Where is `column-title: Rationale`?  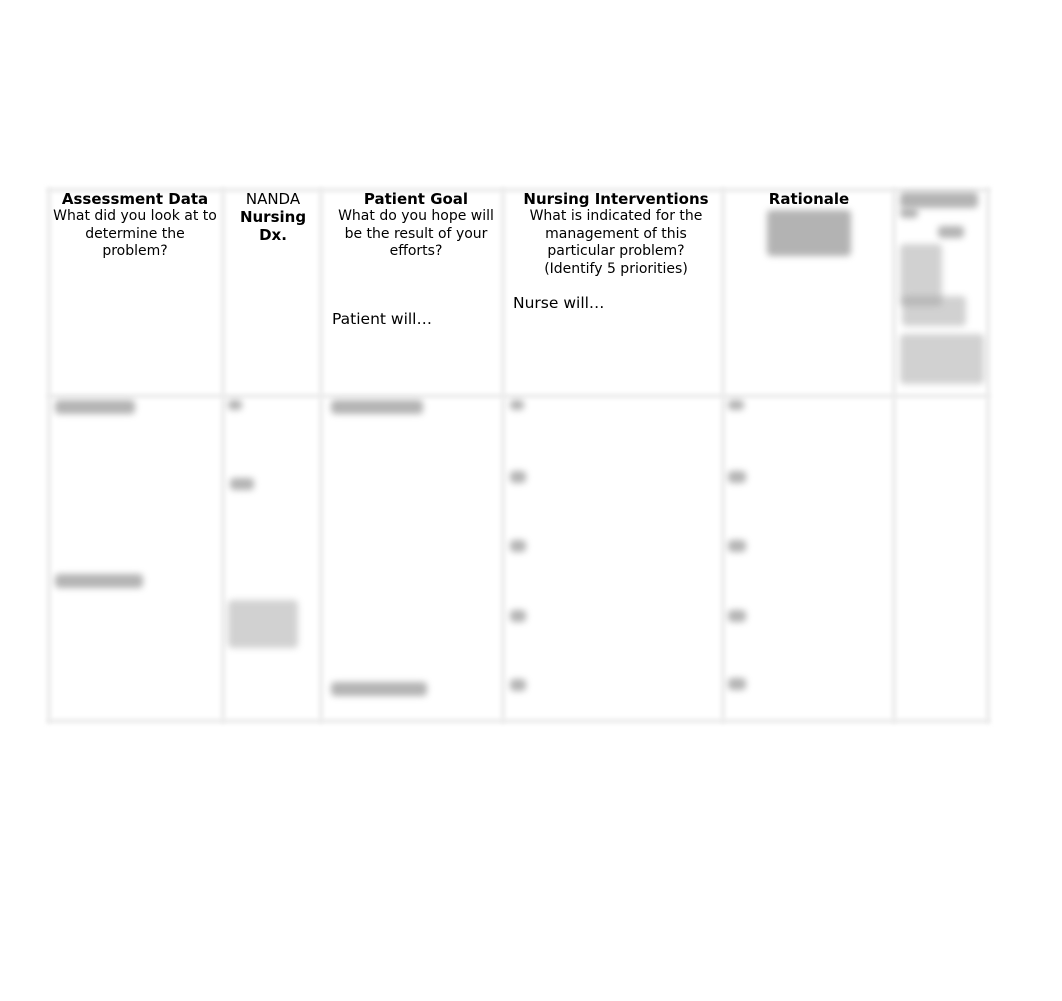 column-title: Rationale is located at coordinates (809, 199).